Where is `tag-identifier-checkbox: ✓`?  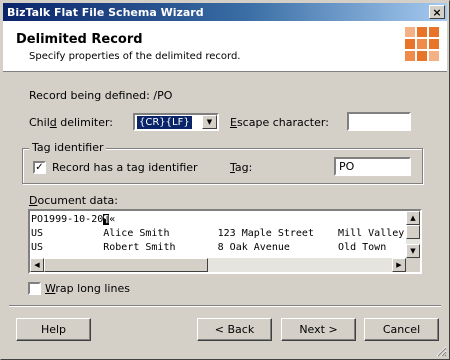 tag-identifier-checkbox: ✓ is located at coordinates (39, 167).